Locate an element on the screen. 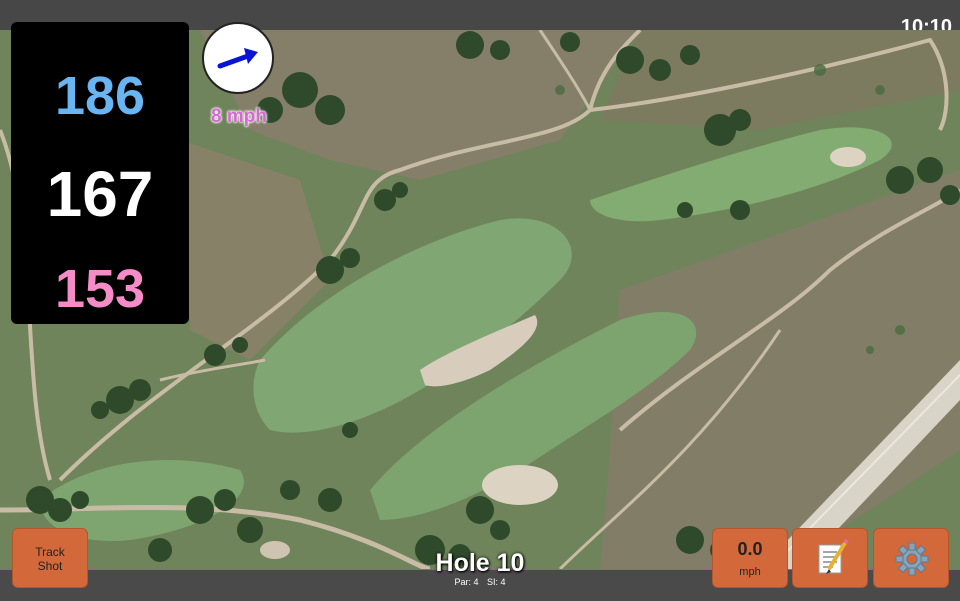 The height and width of the screenshot is (601, 960). notes-button is located at coordinates (830, 558).